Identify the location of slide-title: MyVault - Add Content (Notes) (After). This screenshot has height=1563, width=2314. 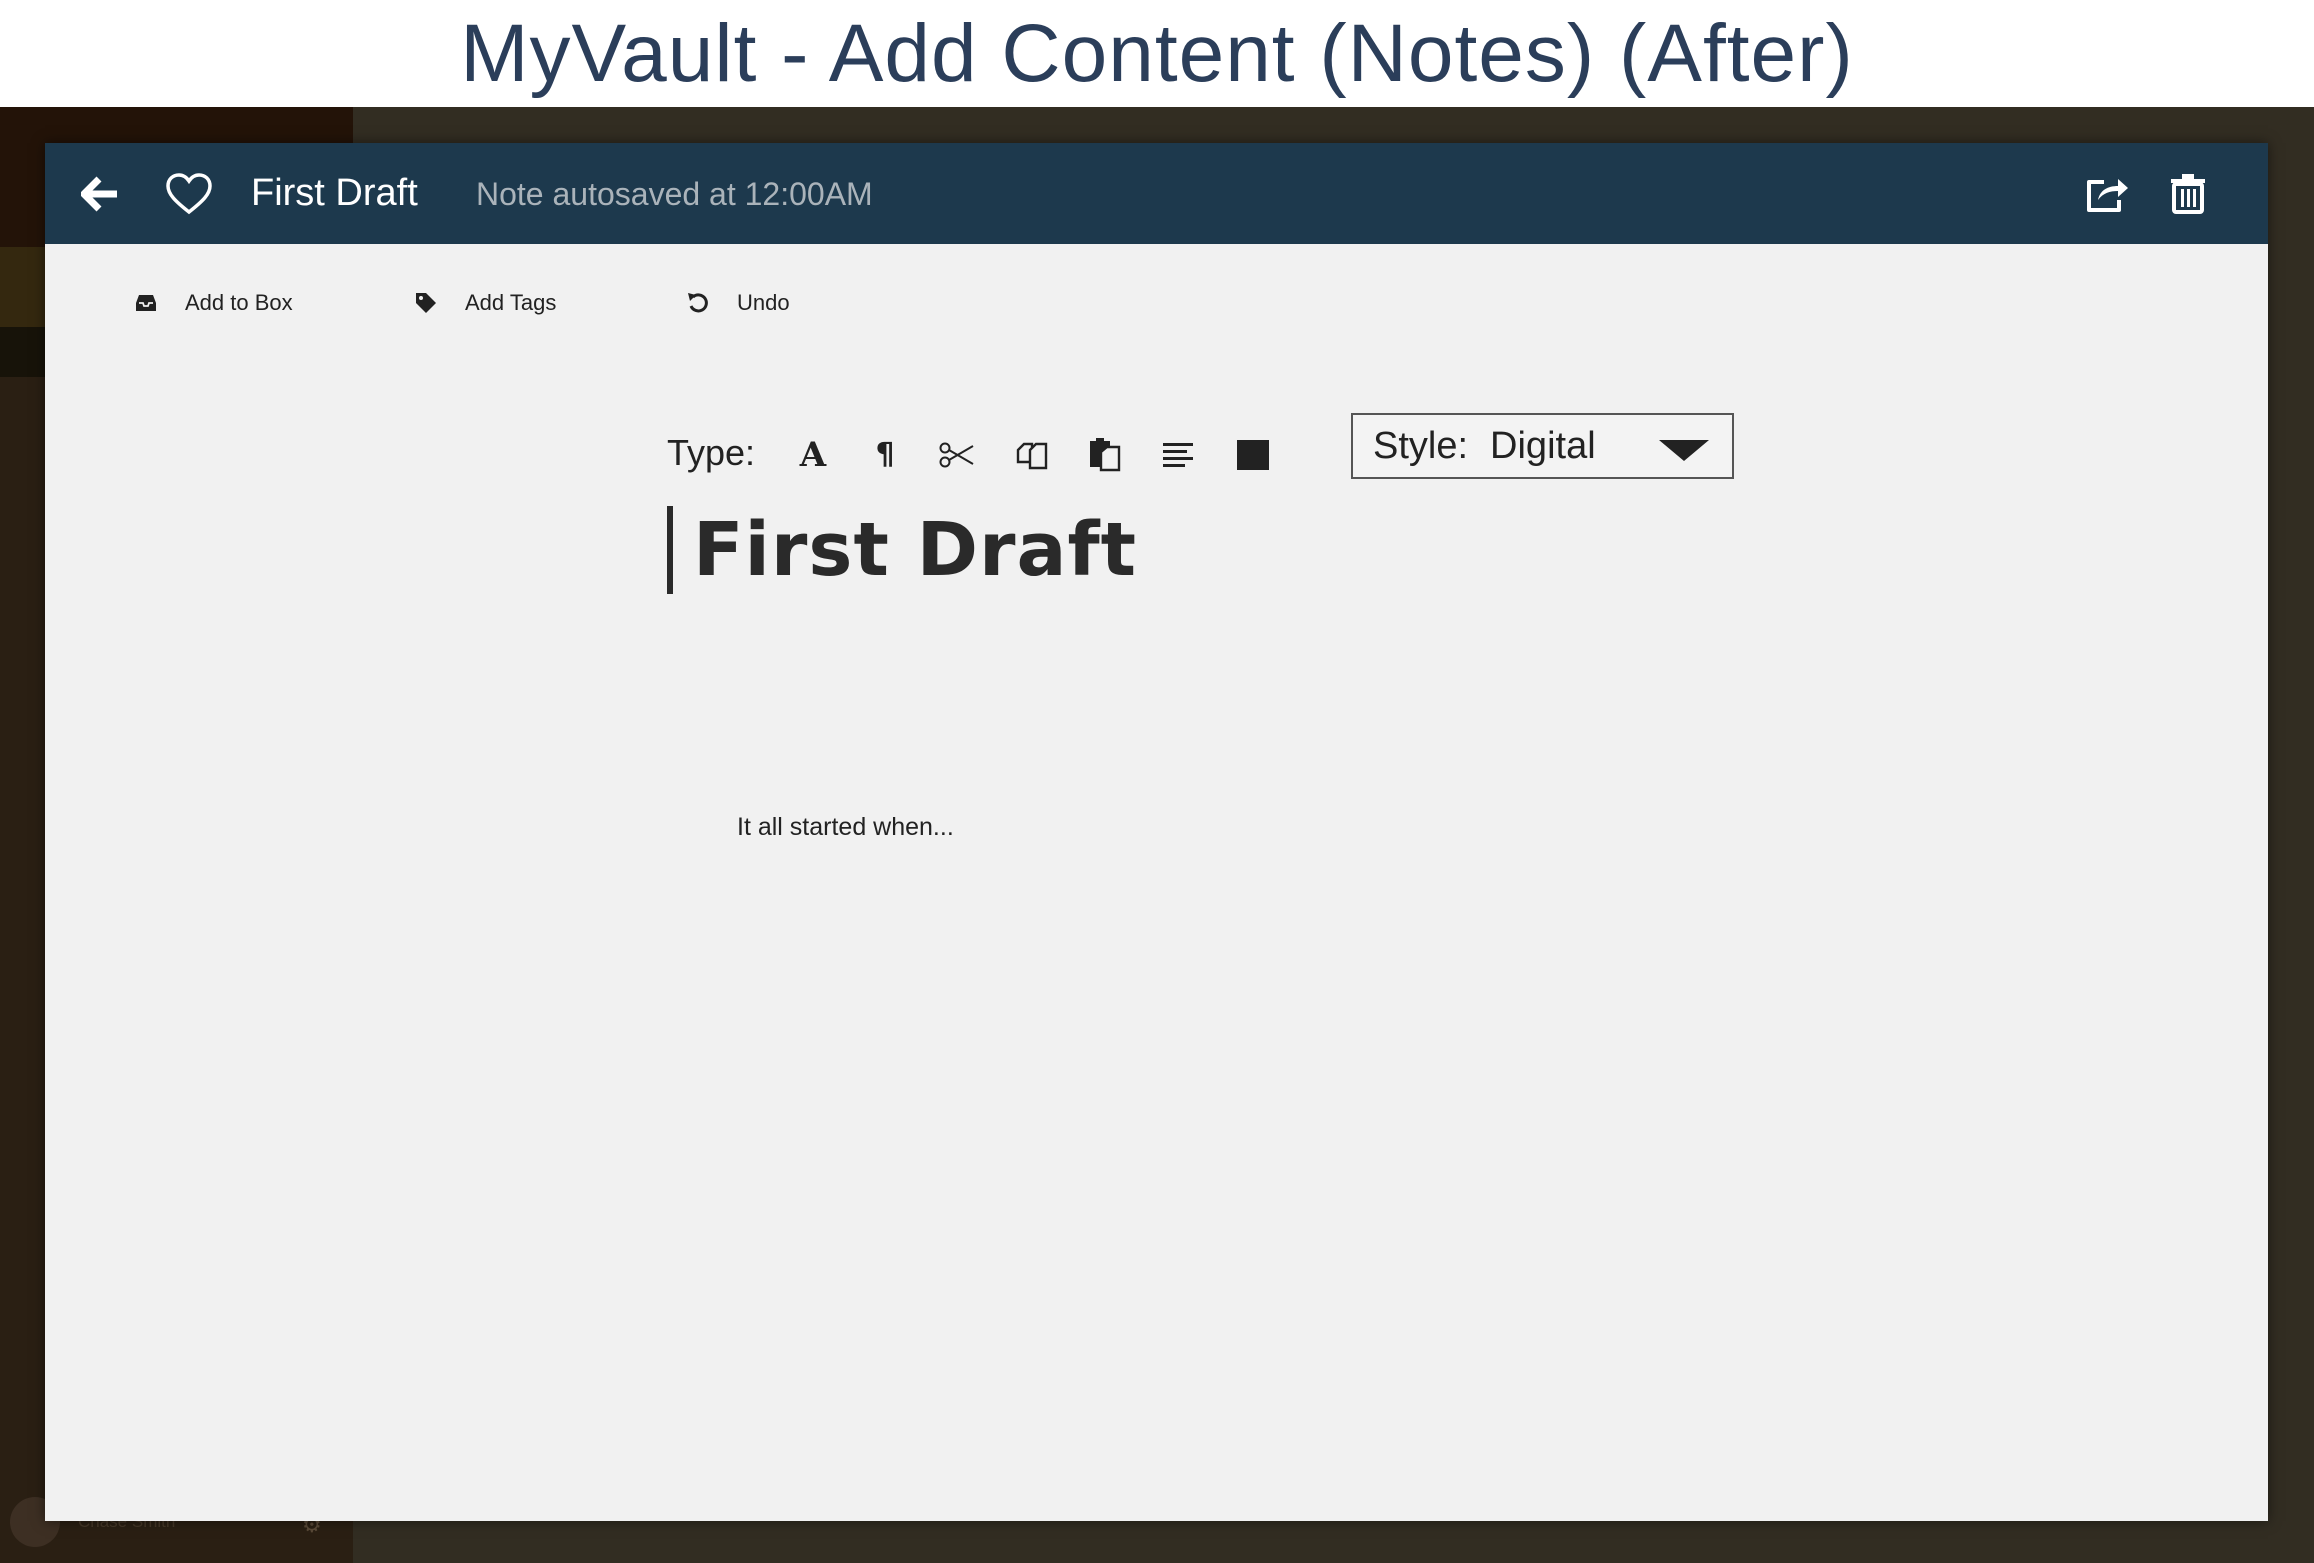
(1157, 53).